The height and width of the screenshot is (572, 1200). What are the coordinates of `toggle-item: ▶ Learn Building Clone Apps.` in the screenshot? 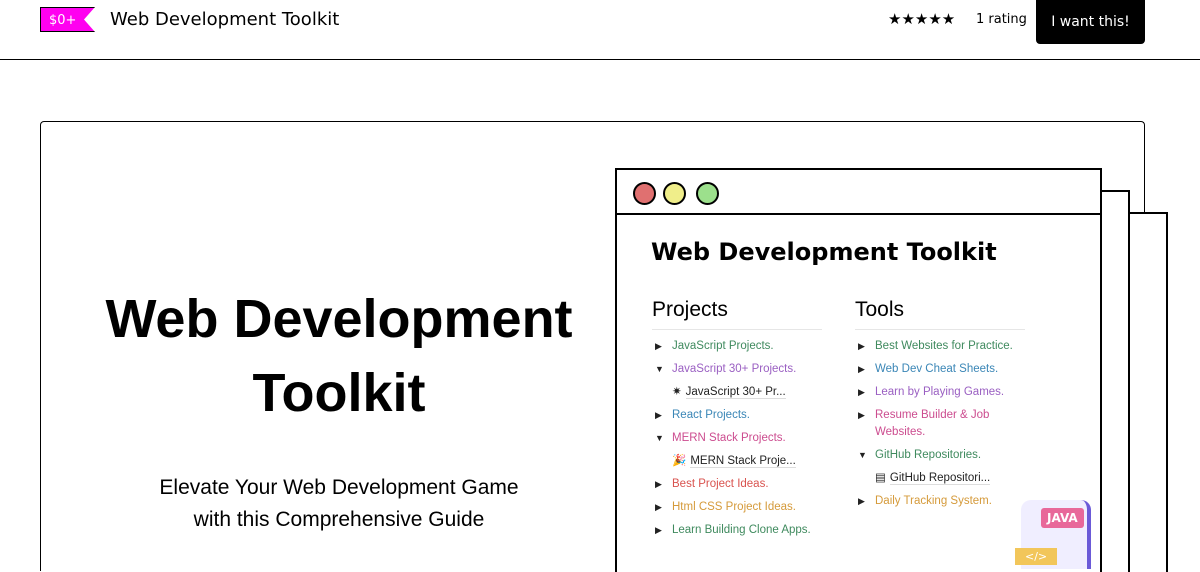 It's located at (737, 530).